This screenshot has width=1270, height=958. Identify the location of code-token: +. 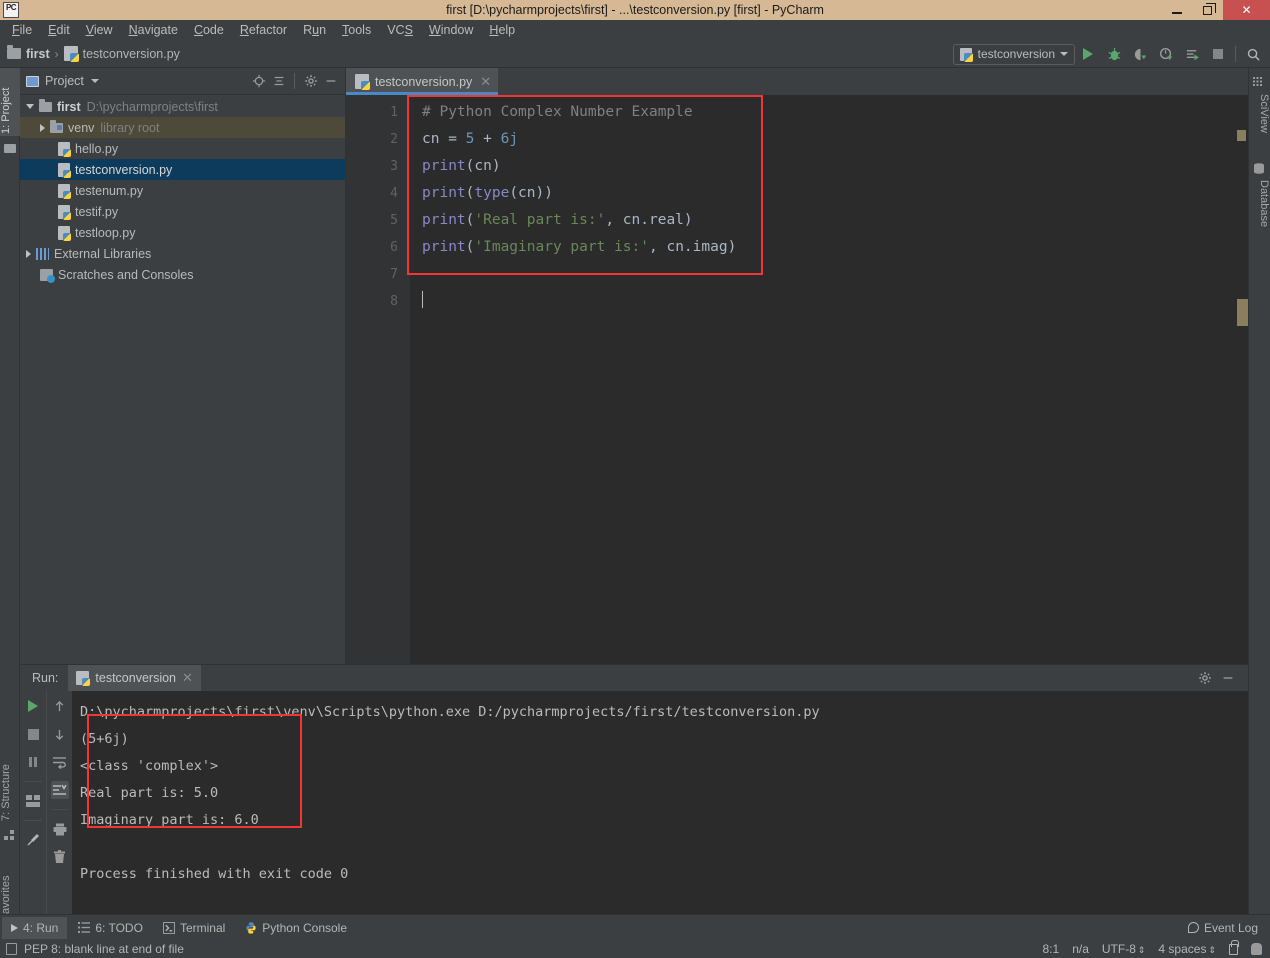
(487, 139).